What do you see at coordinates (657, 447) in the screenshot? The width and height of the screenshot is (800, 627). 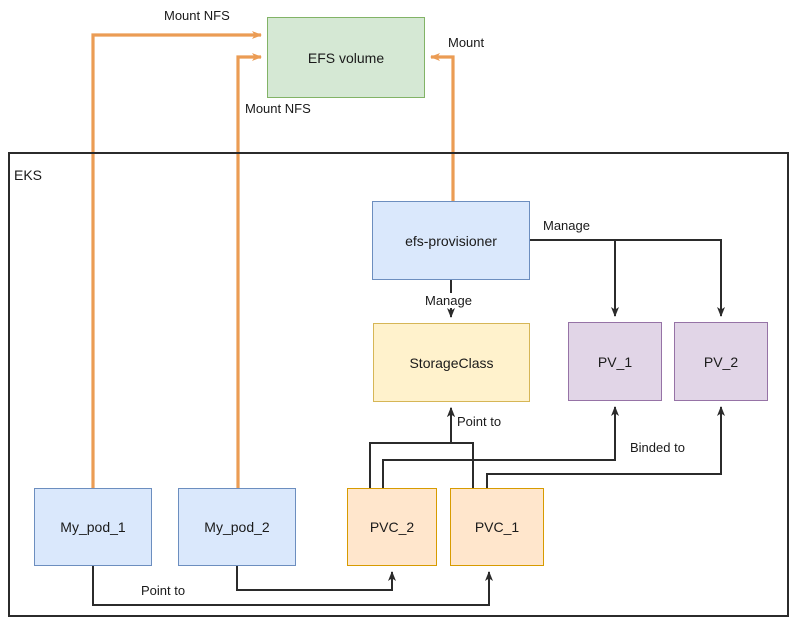 I see `edge-label-binded-to: Binded to` at bounding box center [657, 447].